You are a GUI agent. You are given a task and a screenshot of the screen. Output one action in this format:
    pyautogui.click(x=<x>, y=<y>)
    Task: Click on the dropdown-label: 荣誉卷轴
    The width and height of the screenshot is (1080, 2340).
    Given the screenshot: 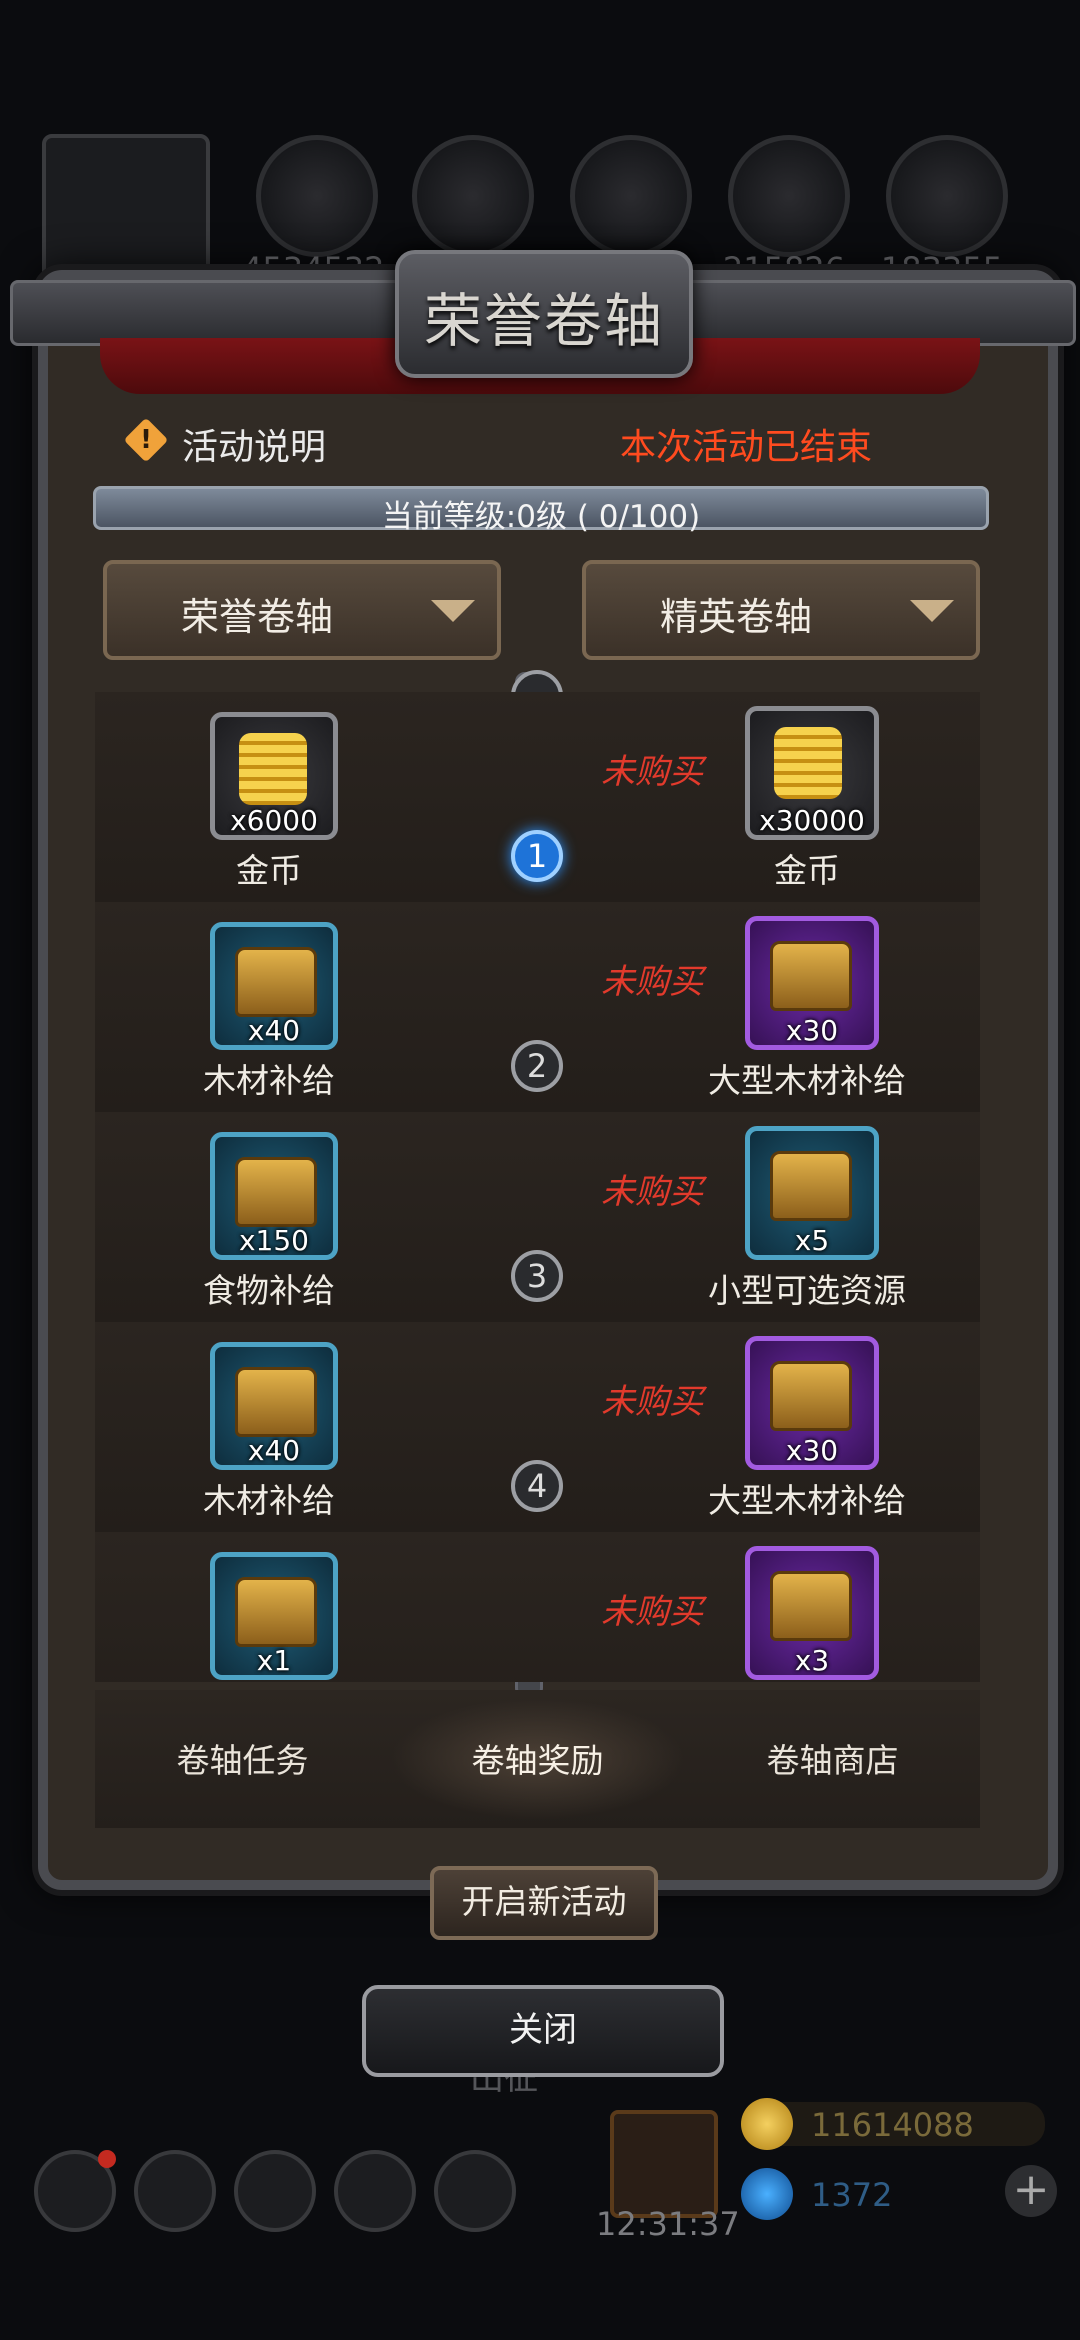 What is the action you would take?
    pyautogui.click(x=256, y=617)
    